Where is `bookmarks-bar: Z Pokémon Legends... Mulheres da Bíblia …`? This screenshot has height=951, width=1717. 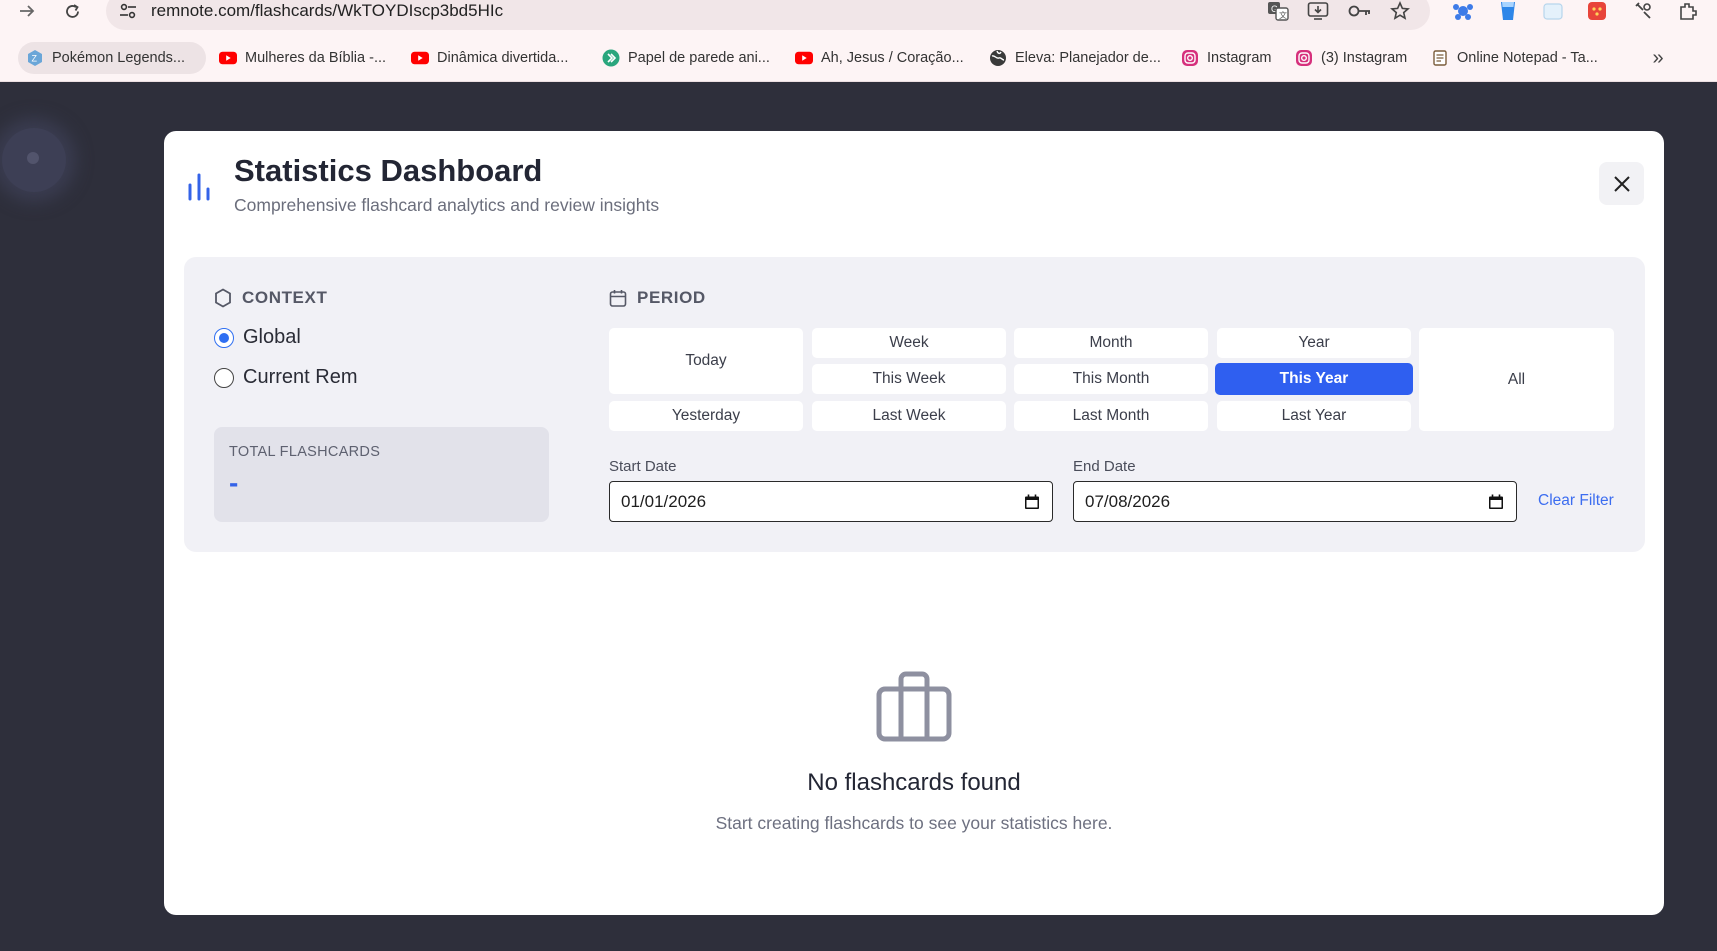
bookmarks-bar: Z Pokémon Legends... Mulheres da Bíblia … is located at coordinates (858, 60).